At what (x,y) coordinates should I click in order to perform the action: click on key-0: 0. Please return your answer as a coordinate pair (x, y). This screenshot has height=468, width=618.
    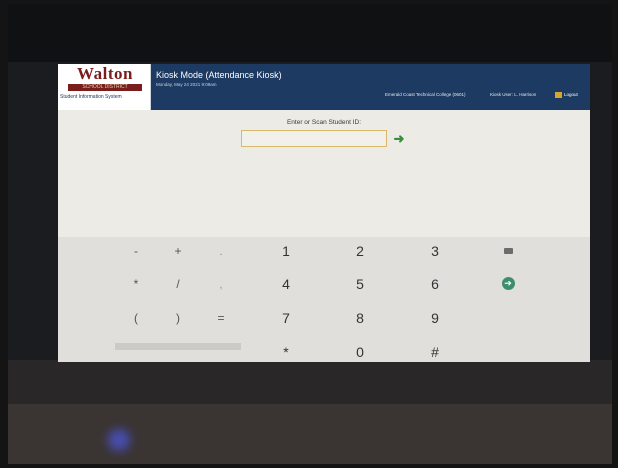
    Looking at the image, I should click on (360, 351).